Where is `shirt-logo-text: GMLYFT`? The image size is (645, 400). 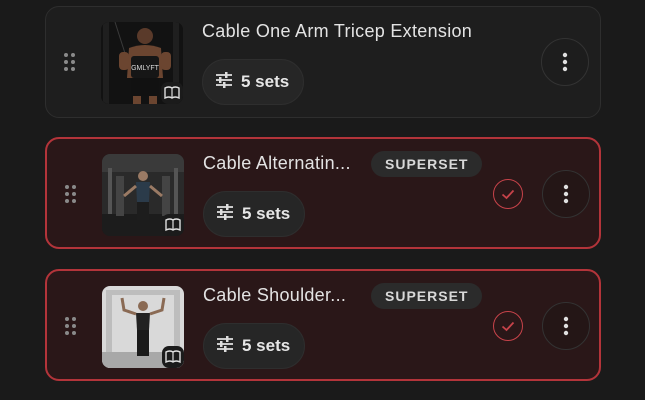 shirt-logo-text: GMLYFT is located at coordinates (145, 68).